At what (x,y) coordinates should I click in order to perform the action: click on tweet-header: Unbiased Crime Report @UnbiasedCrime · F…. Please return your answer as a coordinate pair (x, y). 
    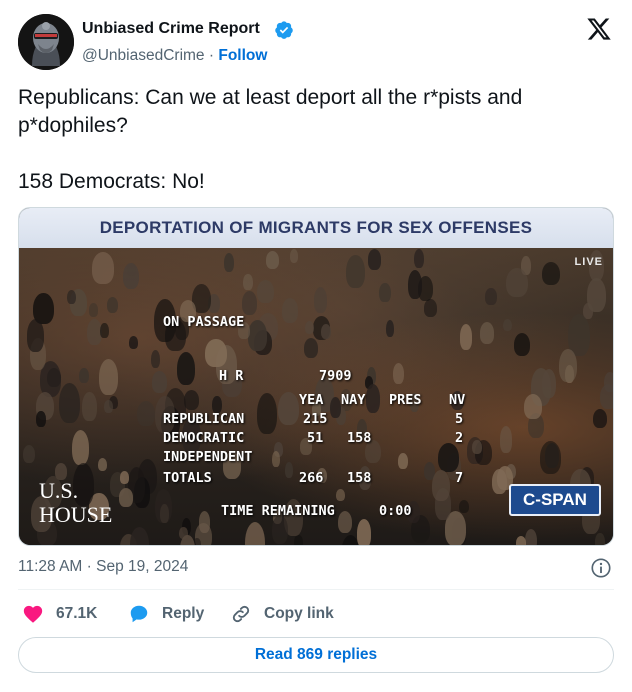
    Looking at the image, I should click on (316, 44).